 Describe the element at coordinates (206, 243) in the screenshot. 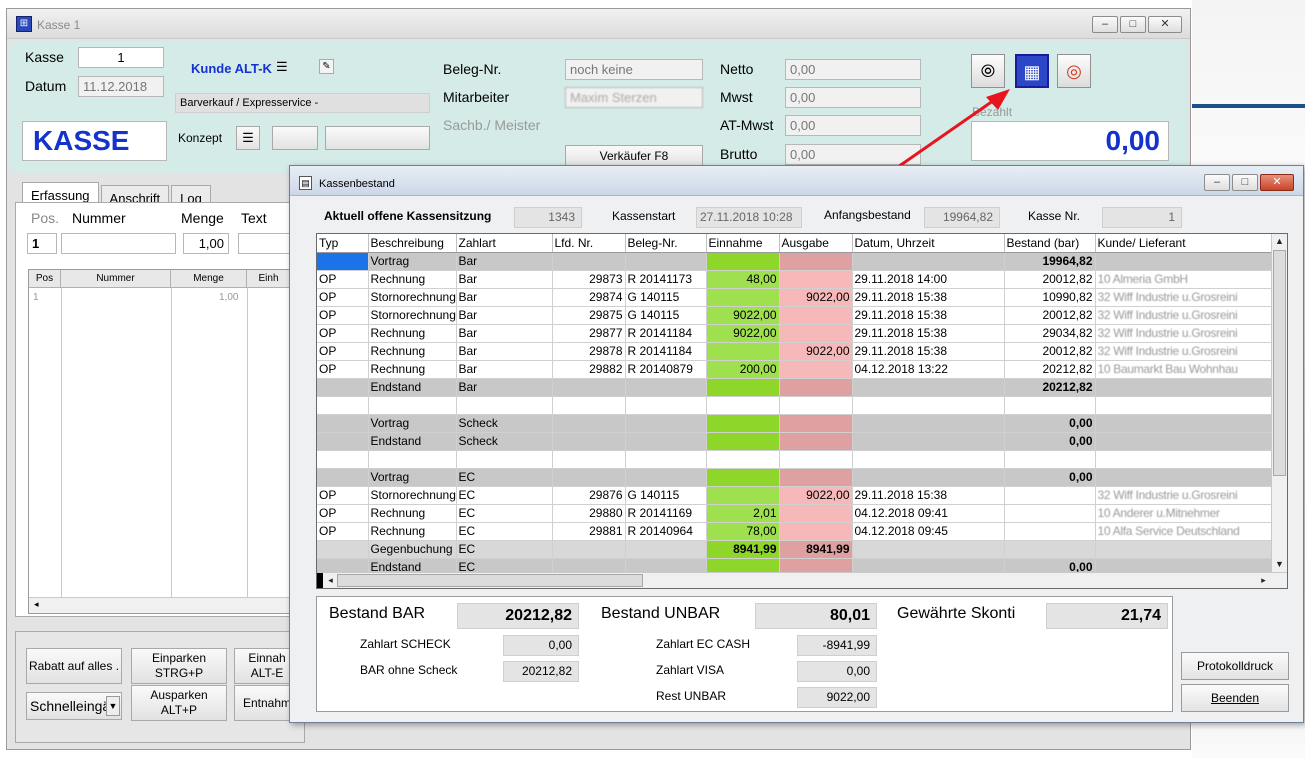

I see `menge-field: 1,00` at that location.